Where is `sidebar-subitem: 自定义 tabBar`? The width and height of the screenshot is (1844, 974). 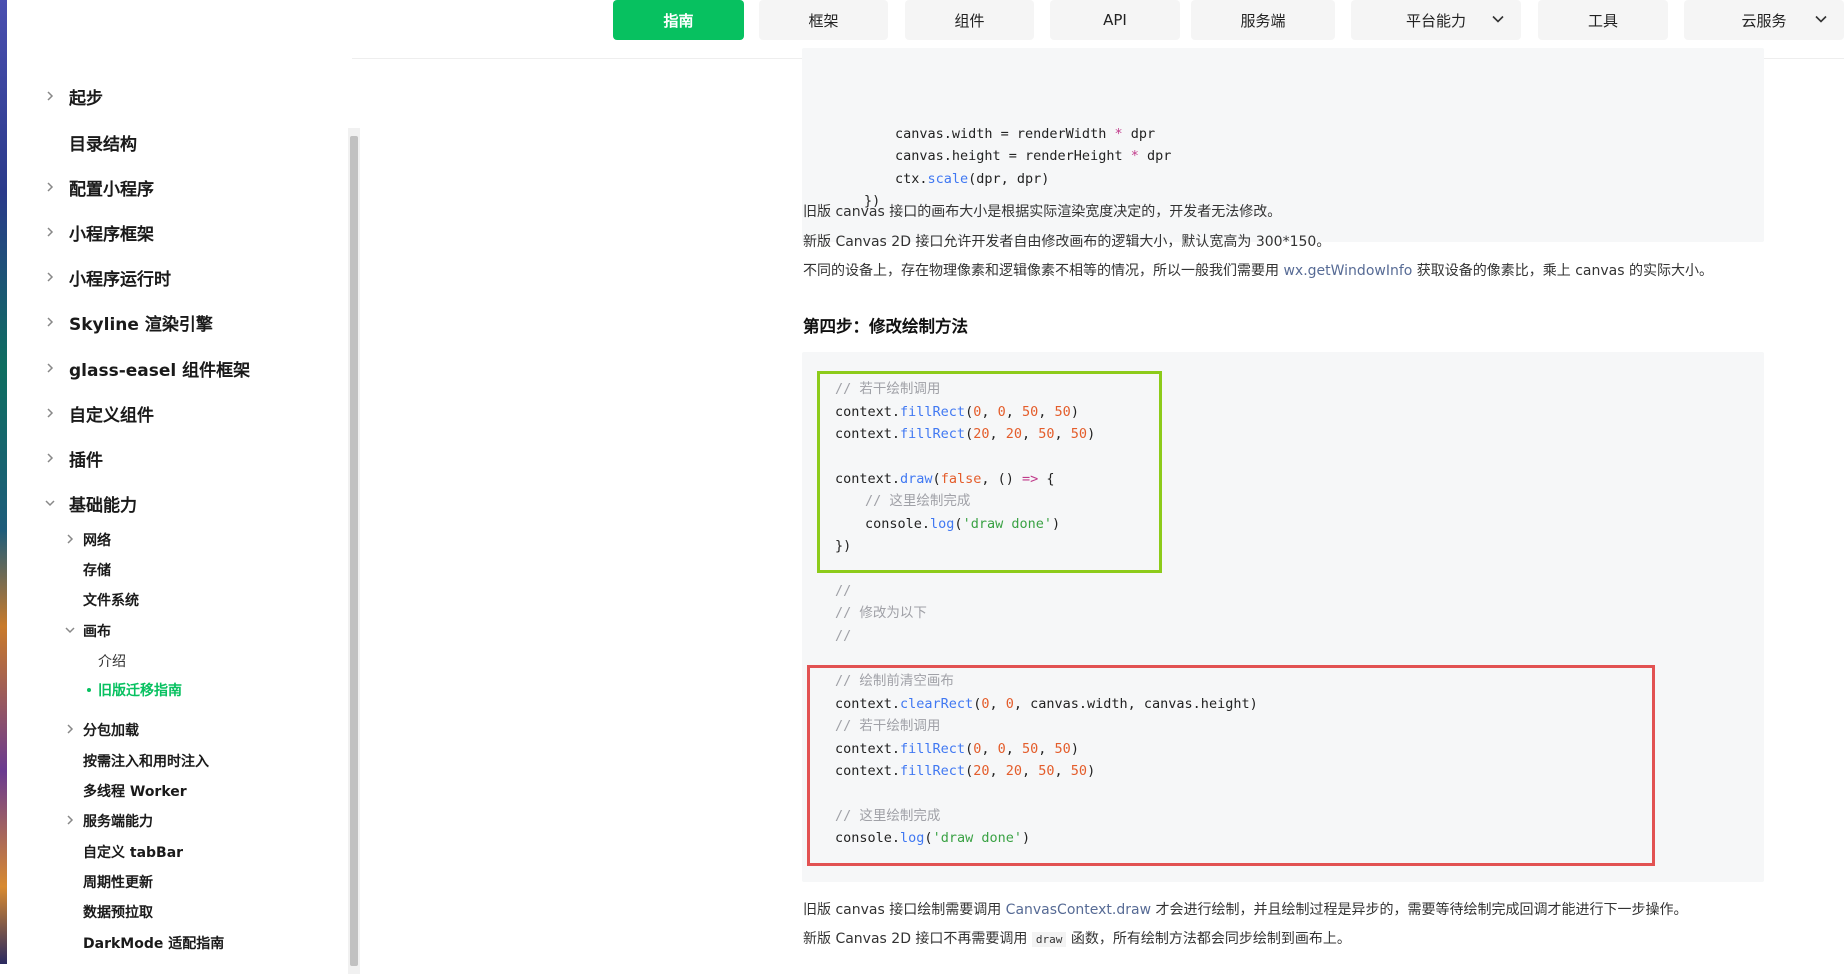 sidebar-subitem: 自定义 tabBar is located at coordinates (133, 852).